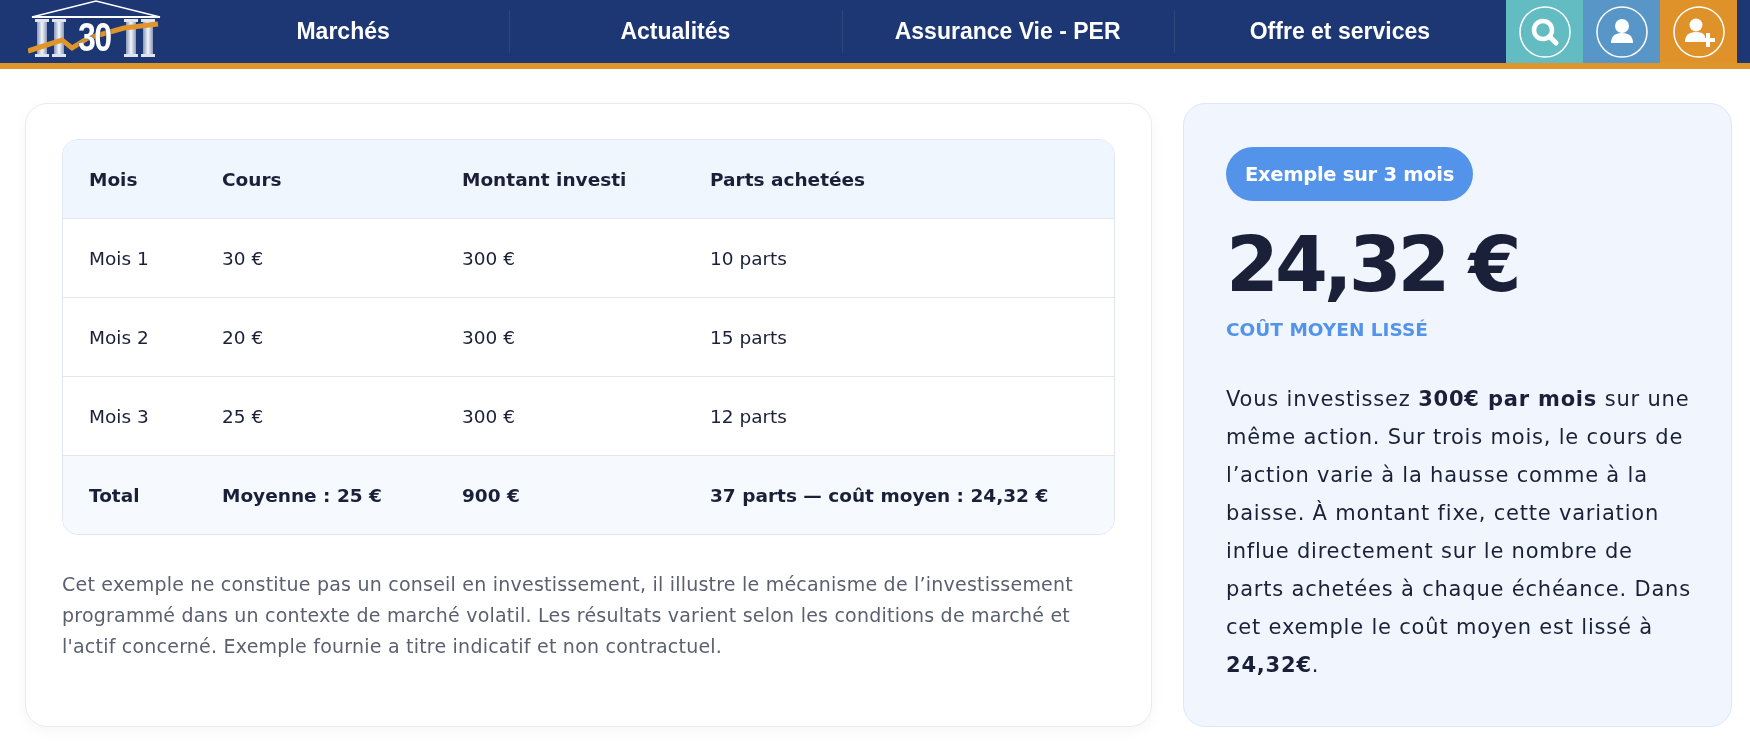 This screenshot has width=1750, height=756. What do you see at coordinates (243, 416) in the screenshot?
I see `table-cell-text: 25 €` at bounding box center [243, 416].